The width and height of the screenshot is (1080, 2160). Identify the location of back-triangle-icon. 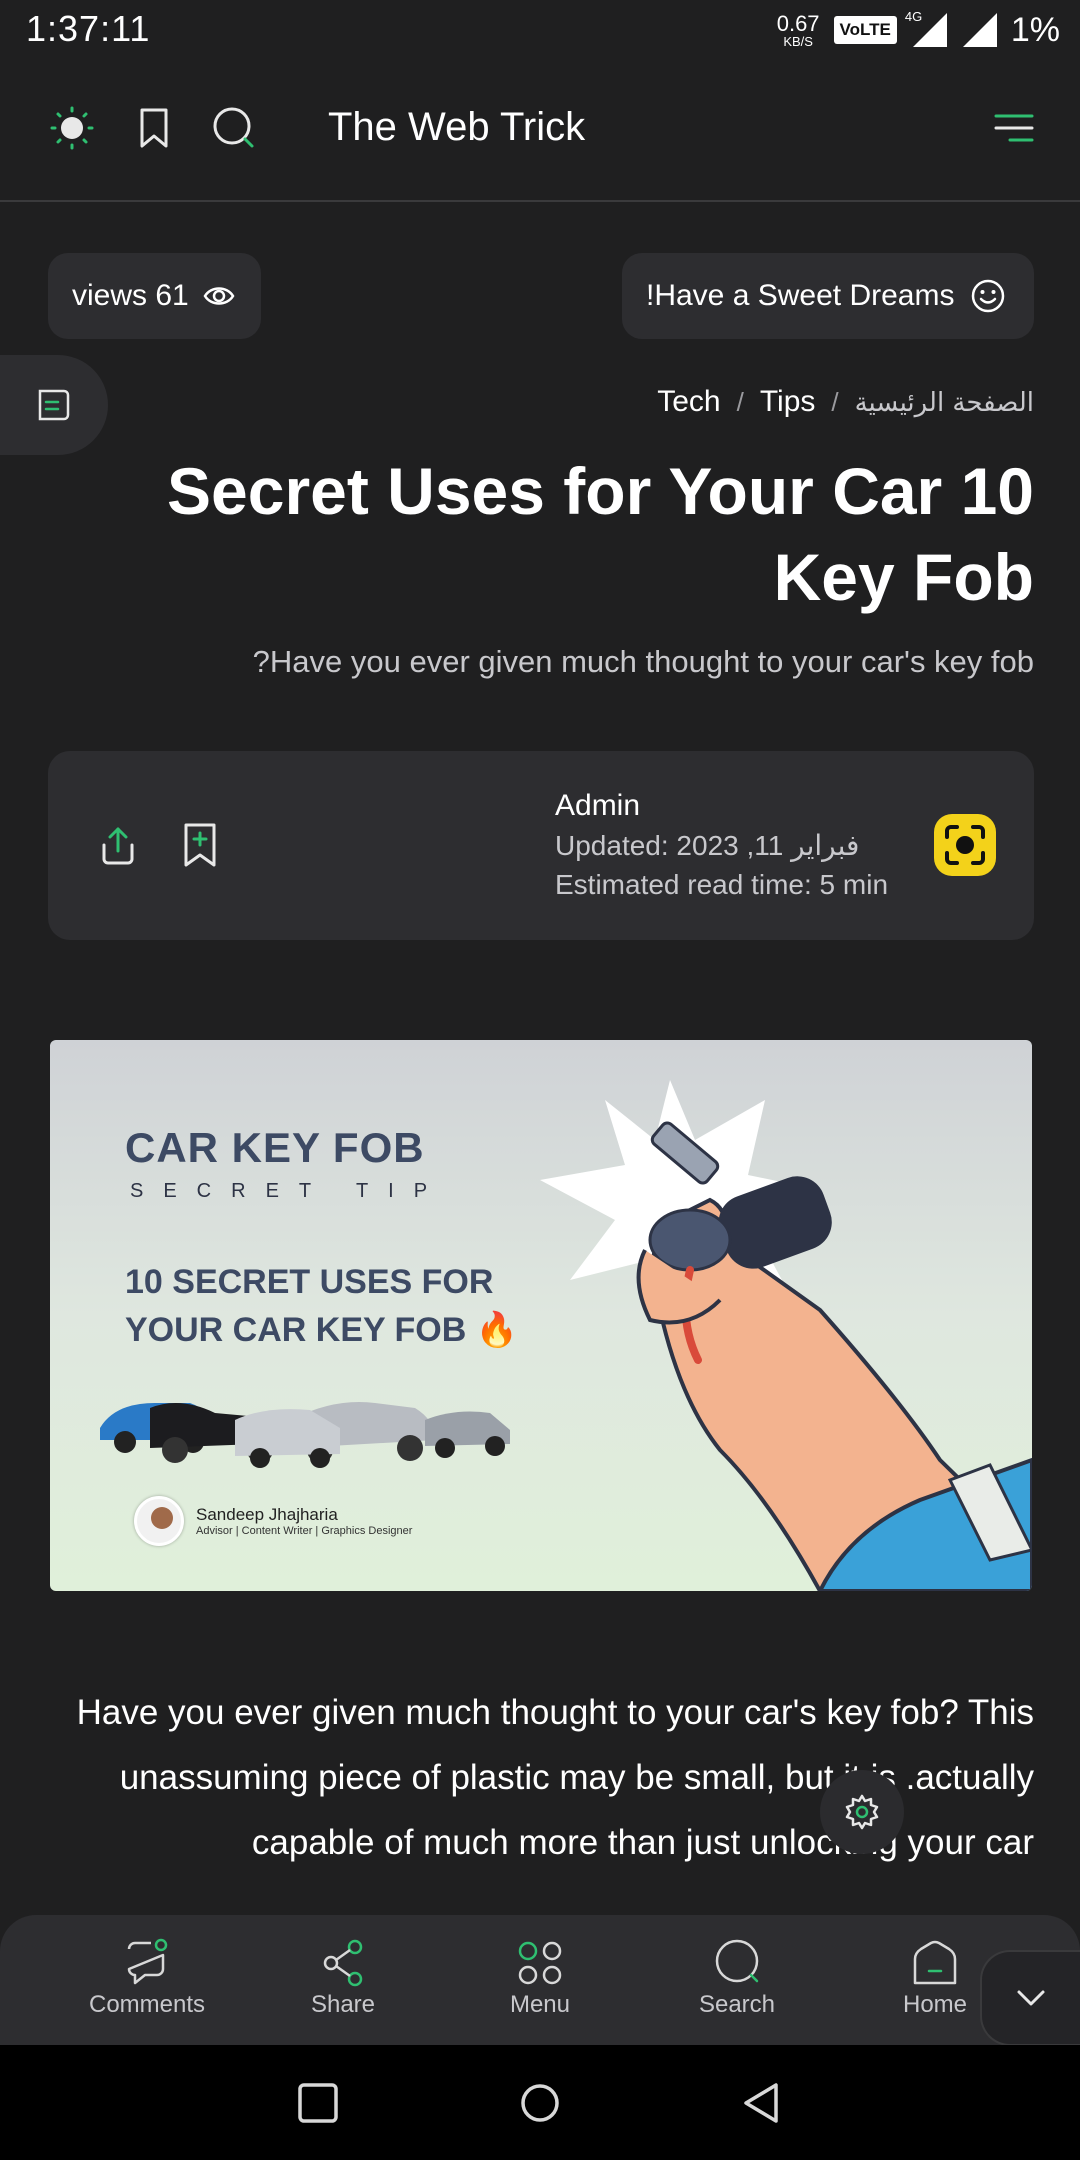
(762, 2103).